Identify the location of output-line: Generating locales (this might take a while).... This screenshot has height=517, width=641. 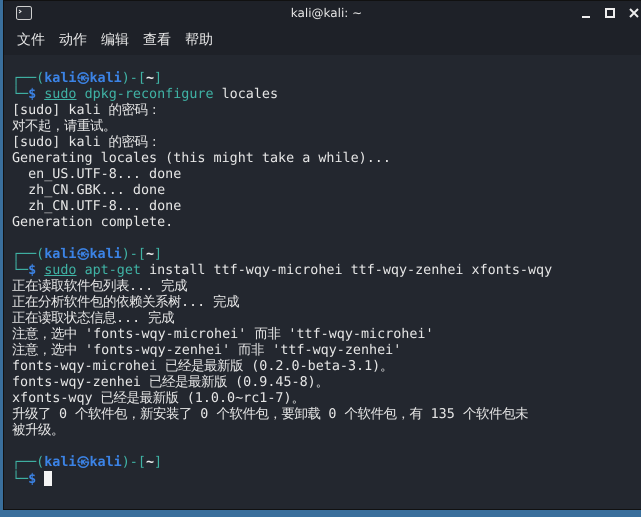
(201, 158).